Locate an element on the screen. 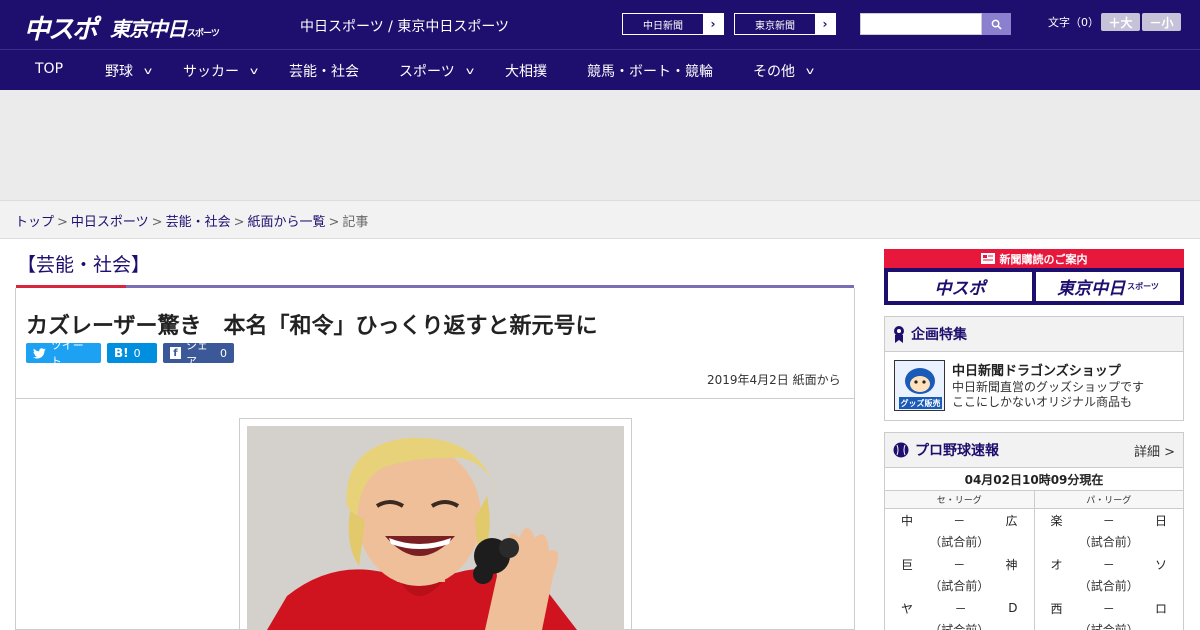  nav-label: その他 is located at coordinates (774, 72).